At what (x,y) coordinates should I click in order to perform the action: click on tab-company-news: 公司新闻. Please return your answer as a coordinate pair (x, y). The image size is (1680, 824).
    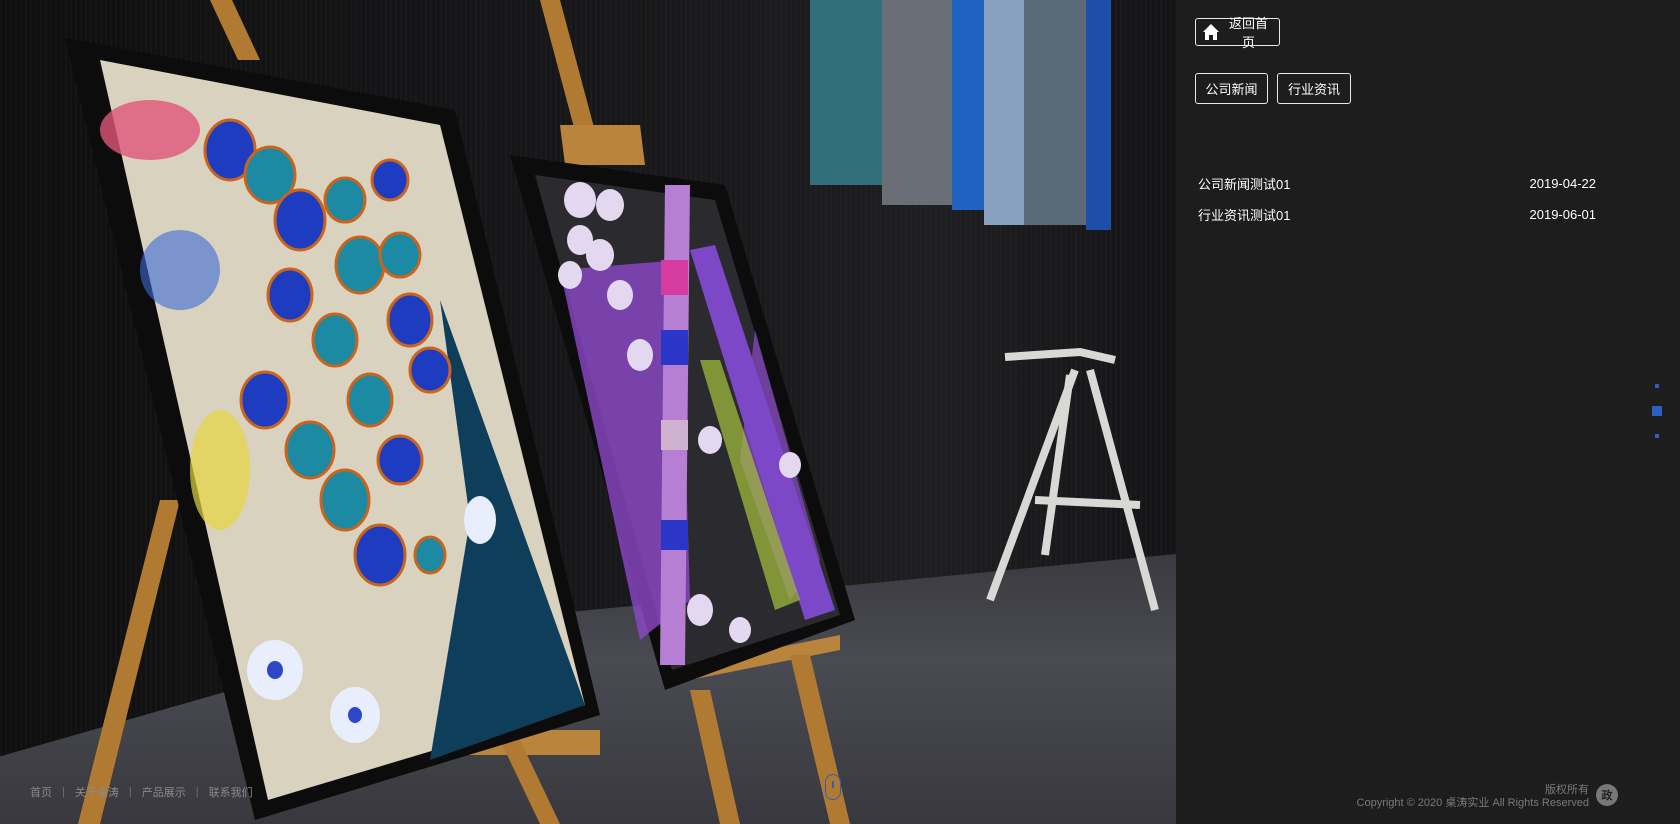
    Looking at the image, I should click on (1231, 88).